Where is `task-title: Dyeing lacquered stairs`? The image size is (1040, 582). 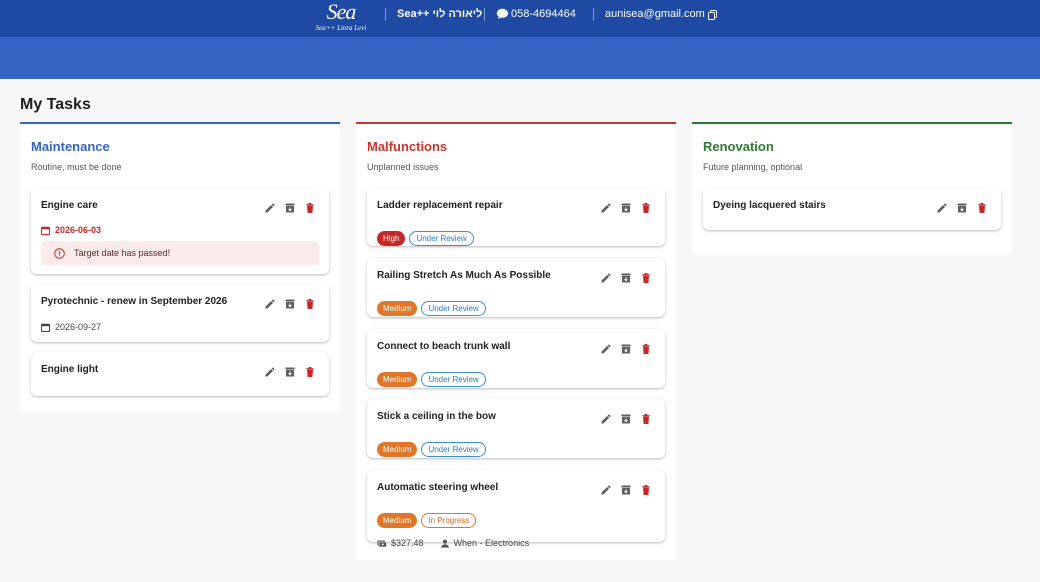 task-title: Dyeing lacquered stairs is located at coordinates (769, 205).